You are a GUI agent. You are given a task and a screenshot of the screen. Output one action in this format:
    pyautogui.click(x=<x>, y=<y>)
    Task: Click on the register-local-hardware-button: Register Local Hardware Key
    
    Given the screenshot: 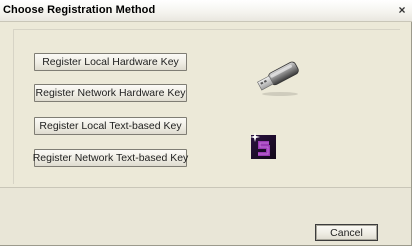 What is the action you would take?
    pyautogui.click(x=110, y=62)
    